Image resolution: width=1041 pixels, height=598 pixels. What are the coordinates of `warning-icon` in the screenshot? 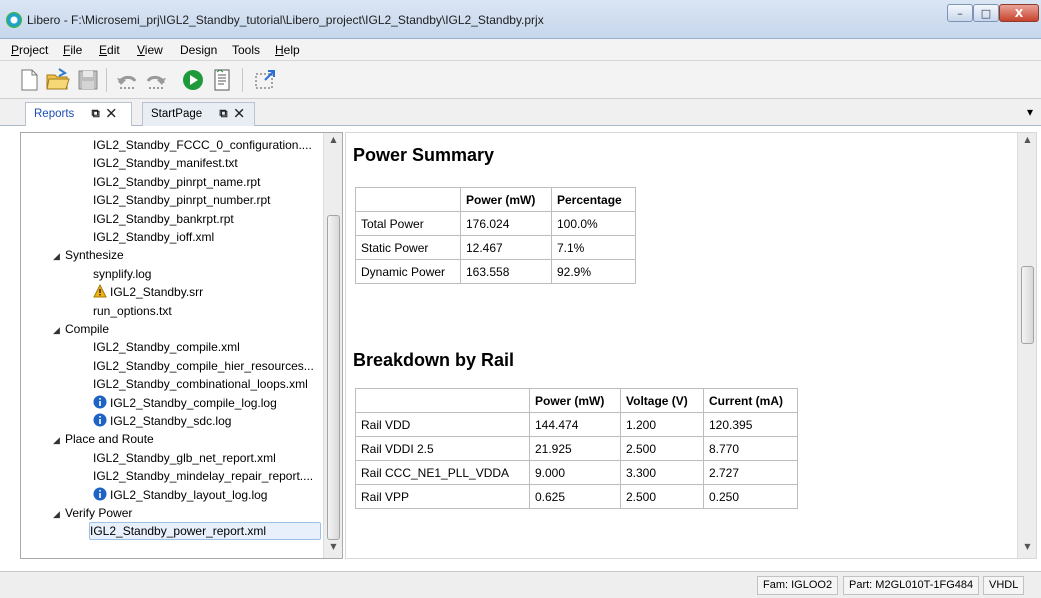 It's located at (100, 290).